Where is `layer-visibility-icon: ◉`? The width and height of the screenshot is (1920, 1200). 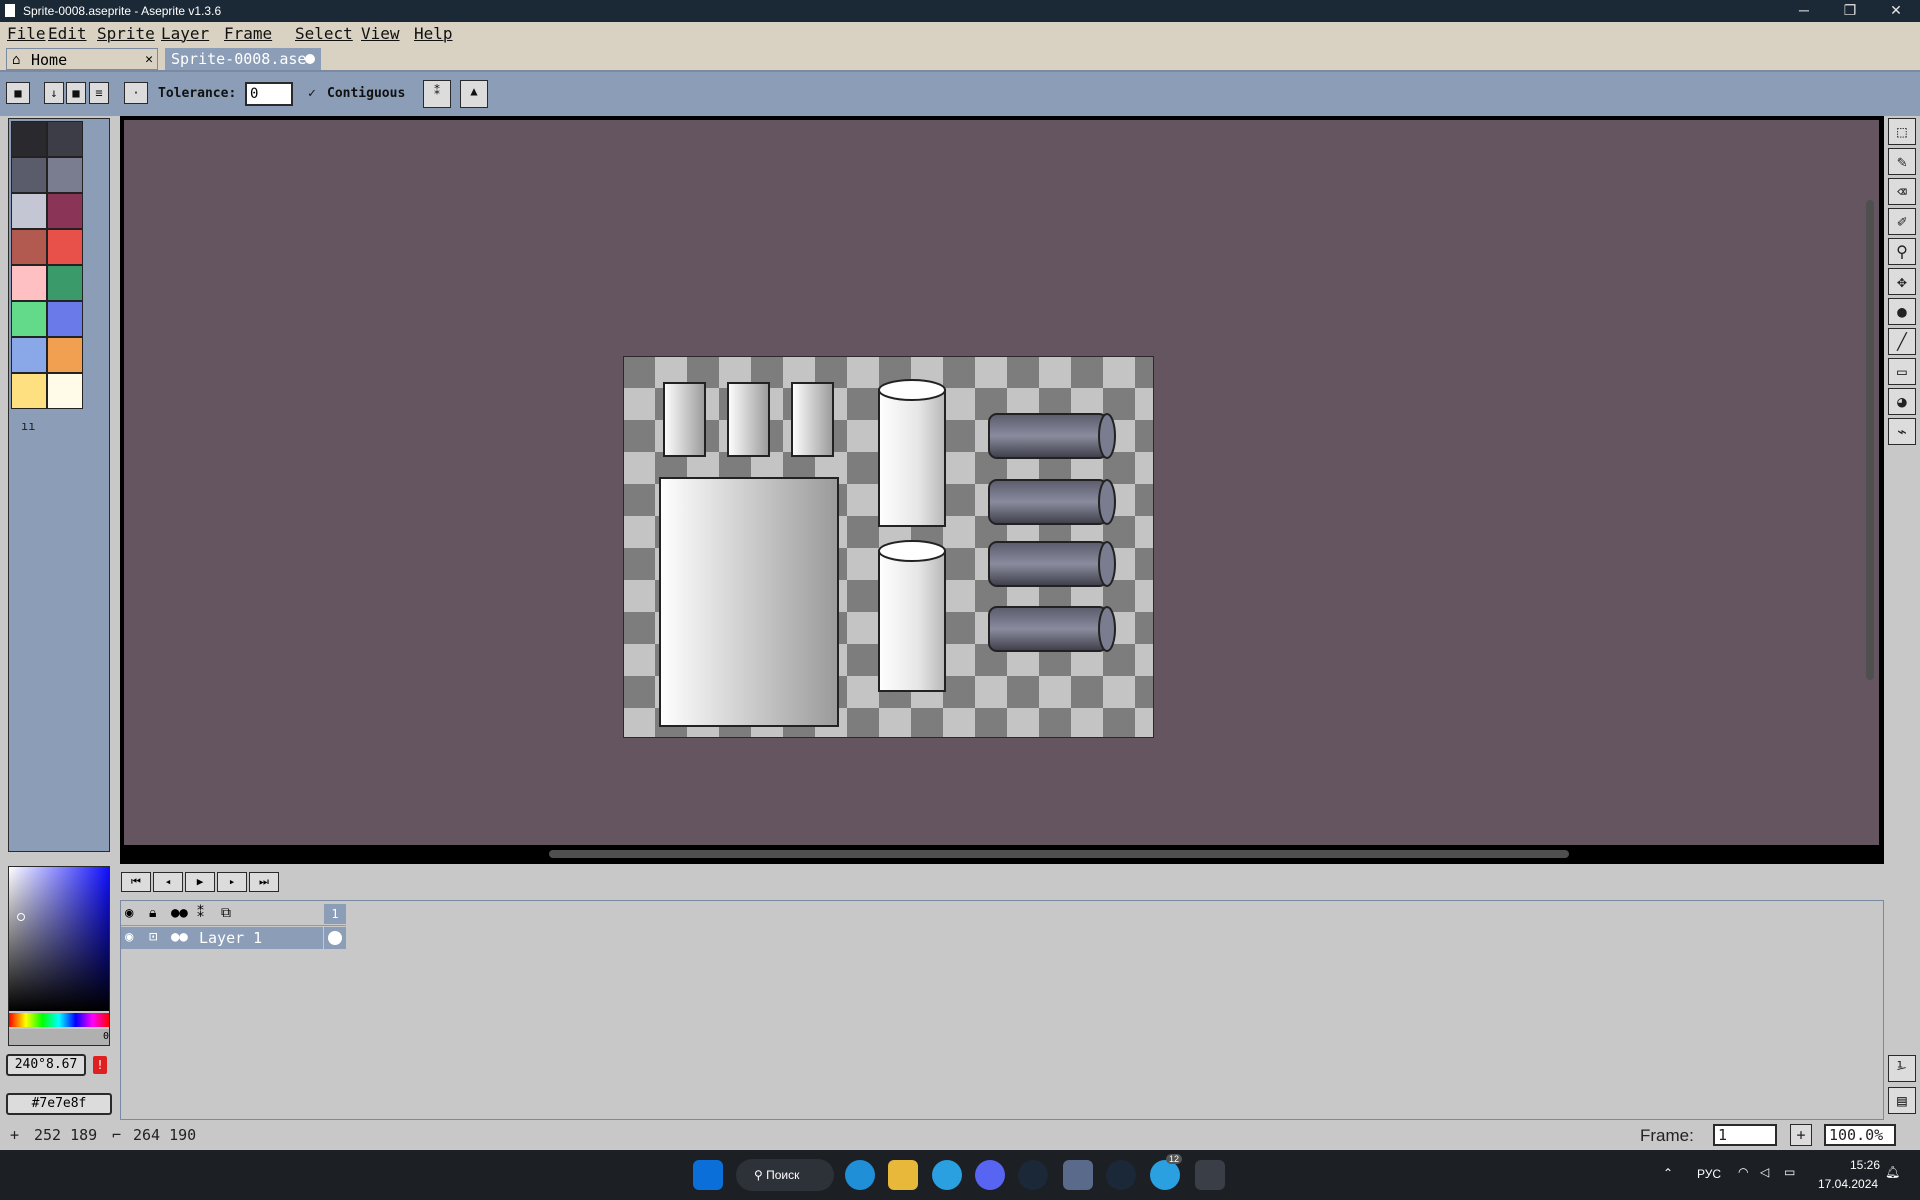 layer-visibility-icon: ◉ is located at coordinates (129, 937).